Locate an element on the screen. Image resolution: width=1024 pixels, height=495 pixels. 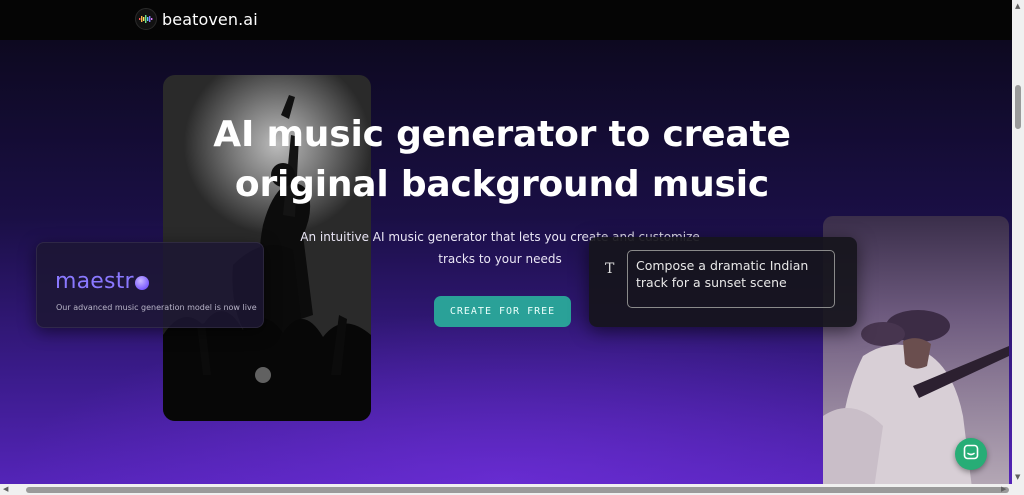
chat-widget-button is located at coordinates (971, 454).